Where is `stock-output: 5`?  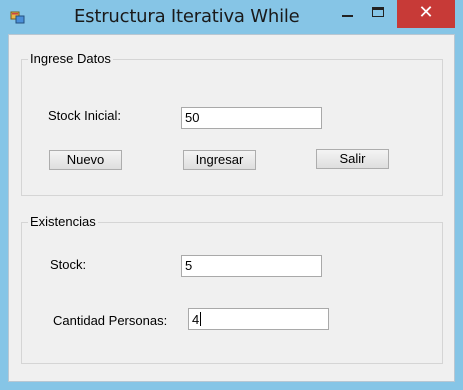 stock-output: 5 is located at coordinates (251, 266).